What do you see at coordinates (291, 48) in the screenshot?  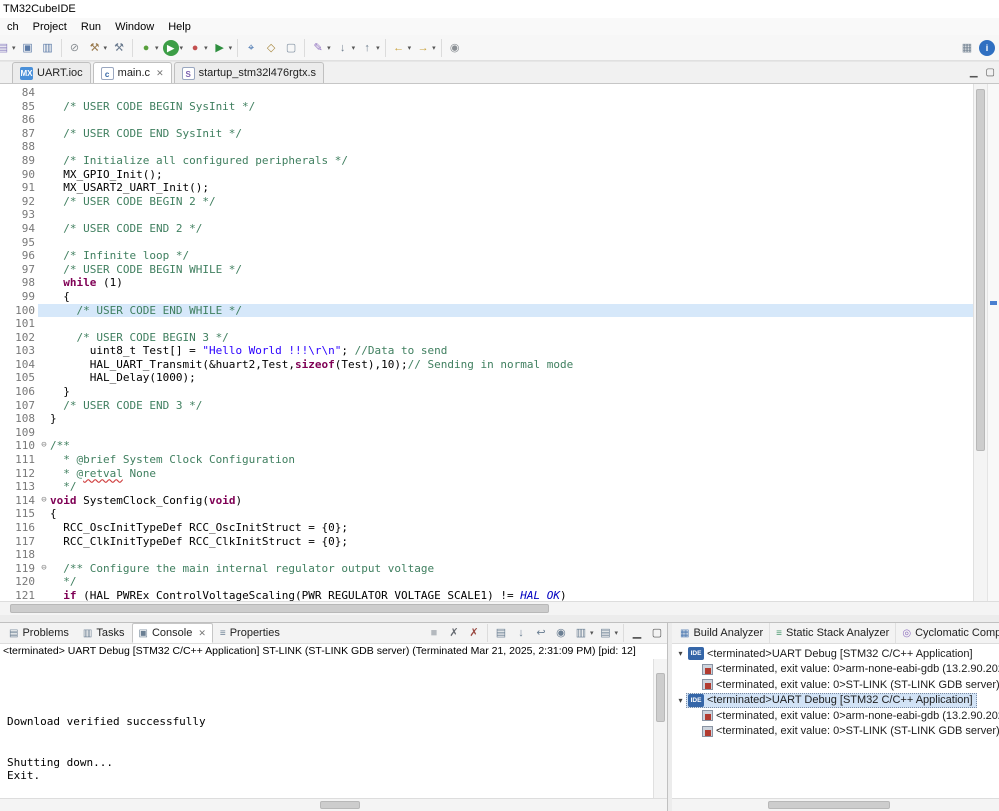 I see `open-resource-button: ▢` at bounding box center [291, 48].